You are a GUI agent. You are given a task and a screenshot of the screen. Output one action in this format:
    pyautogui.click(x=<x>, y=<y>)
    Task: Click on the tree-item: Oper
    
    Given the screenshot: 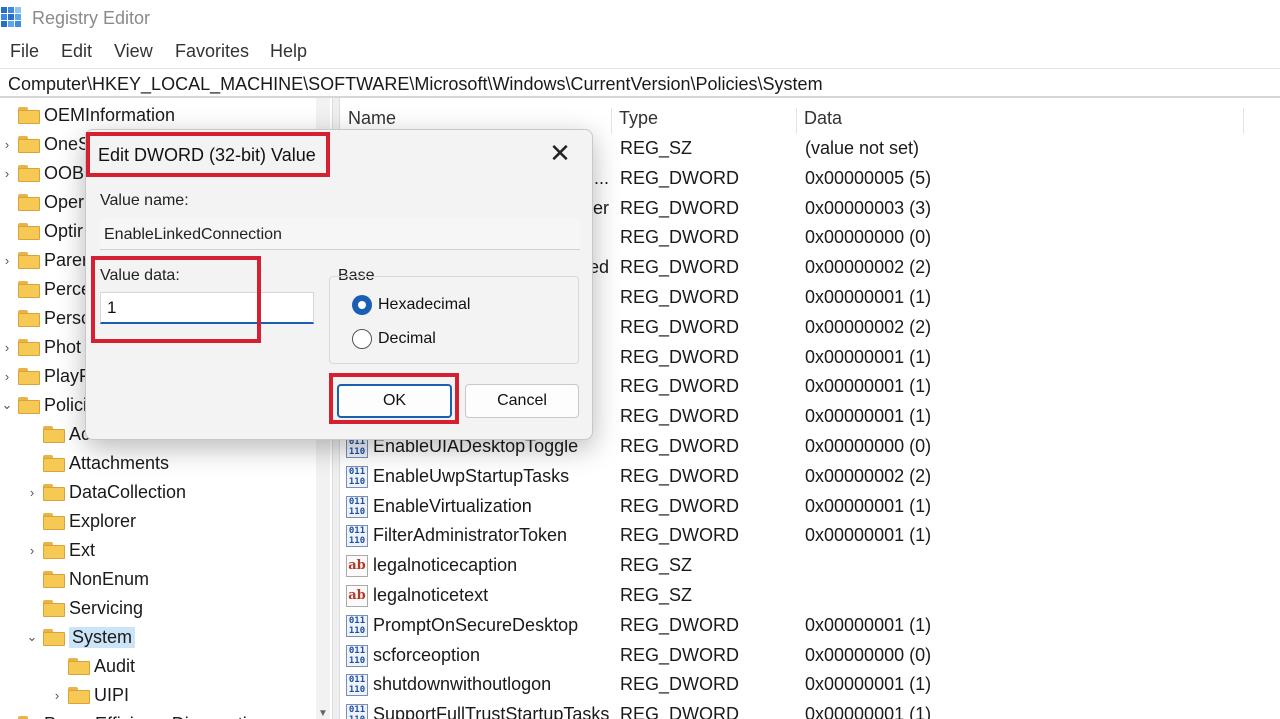 What is the action you would take?
    pyautogui.click(x=42, y=202)
    